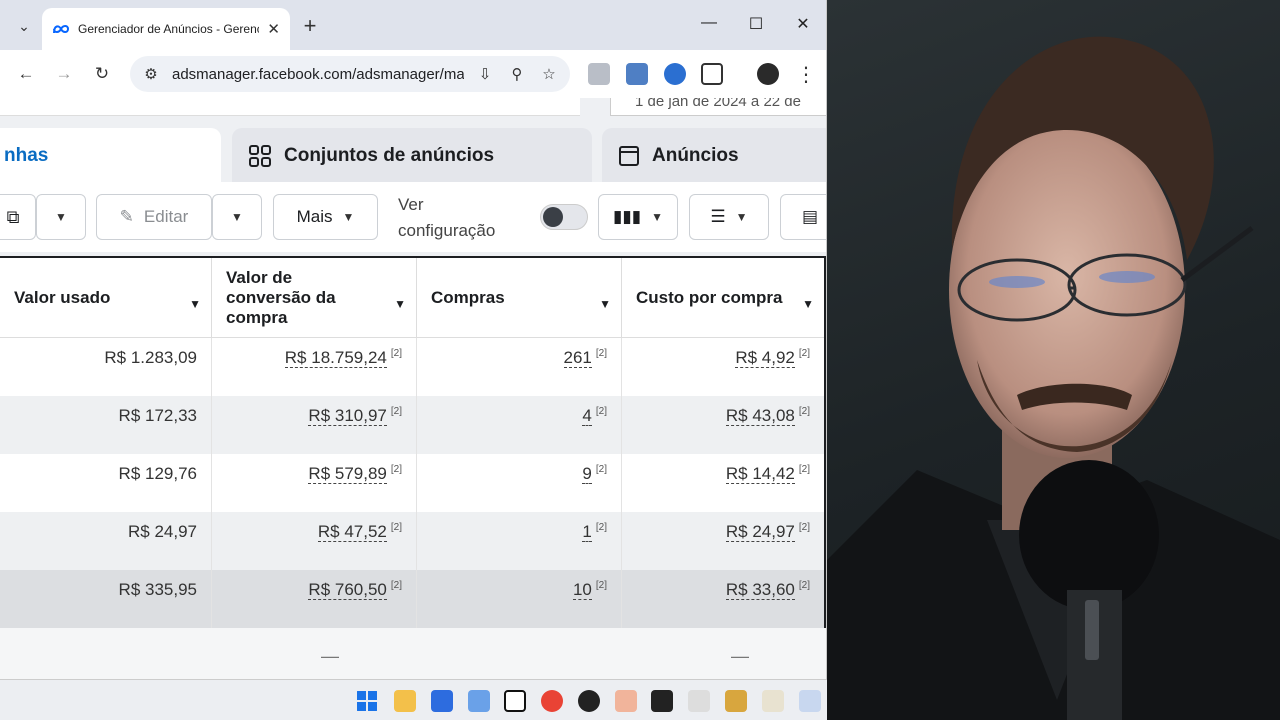 This screenshot has height=720, width=1280. What do you see at coordinates (723, 425) in the screenshot?
I see `table-cell-cost-per: R$ 43,08 [2]` at bounding box center [723, 425].